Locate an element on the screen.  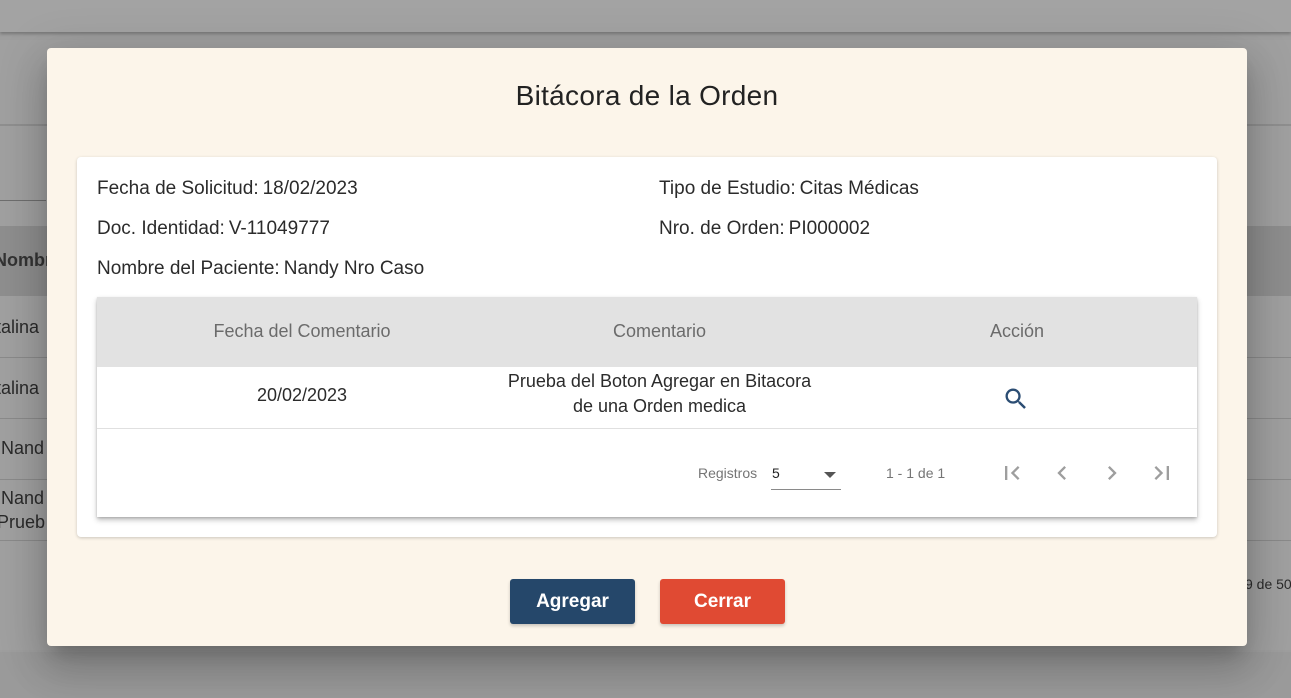
column-header-accion: Acción is located at coordinates (1017, 331).